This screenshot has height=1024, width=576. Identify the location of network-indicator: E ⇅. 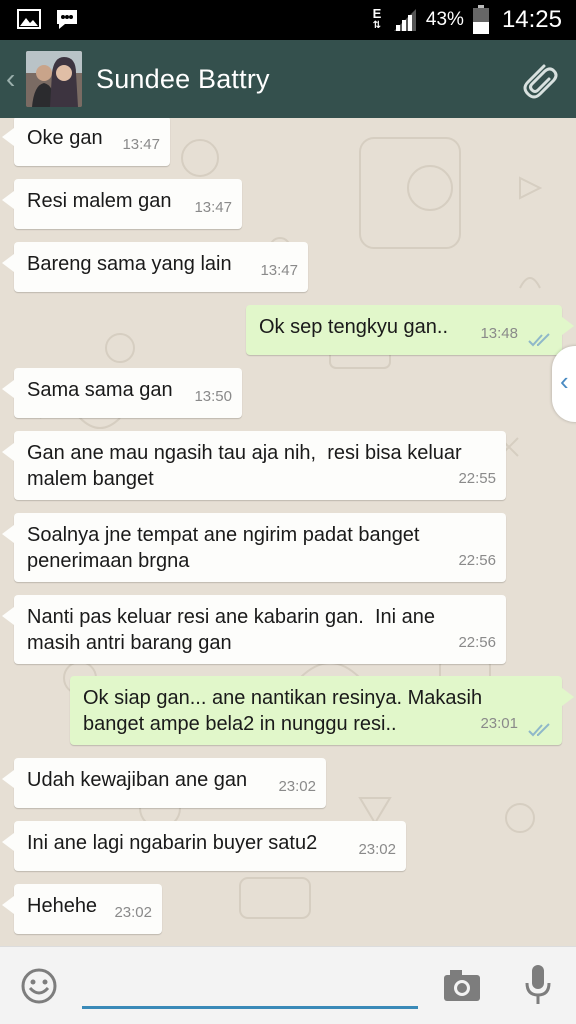
(377, 19).